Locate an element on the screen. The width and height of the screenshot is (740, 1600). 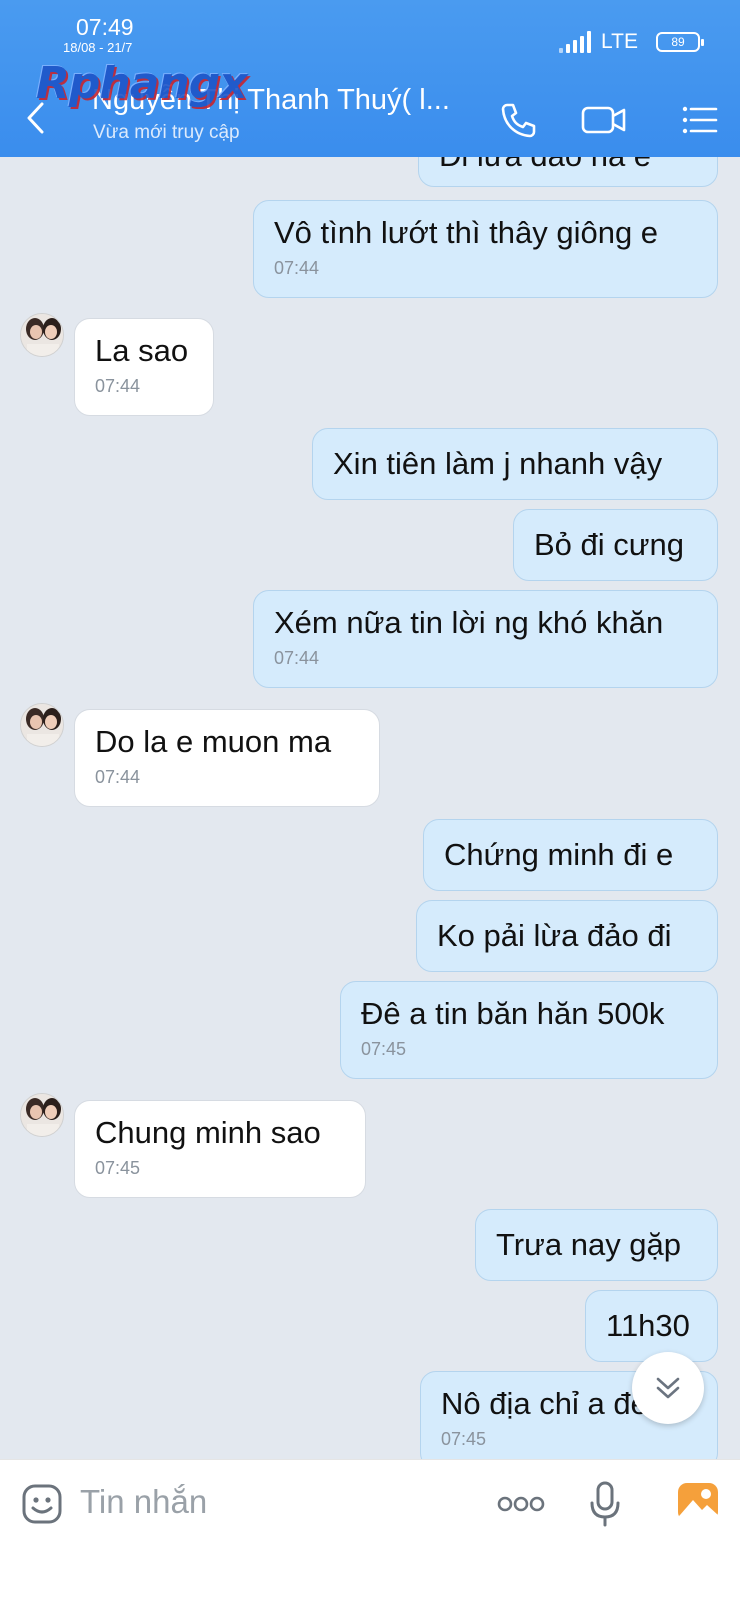
message-bubble-outgoing: Xém nữa tin lời ng khó khăn 07:44 is located at coordinates (485, 639).